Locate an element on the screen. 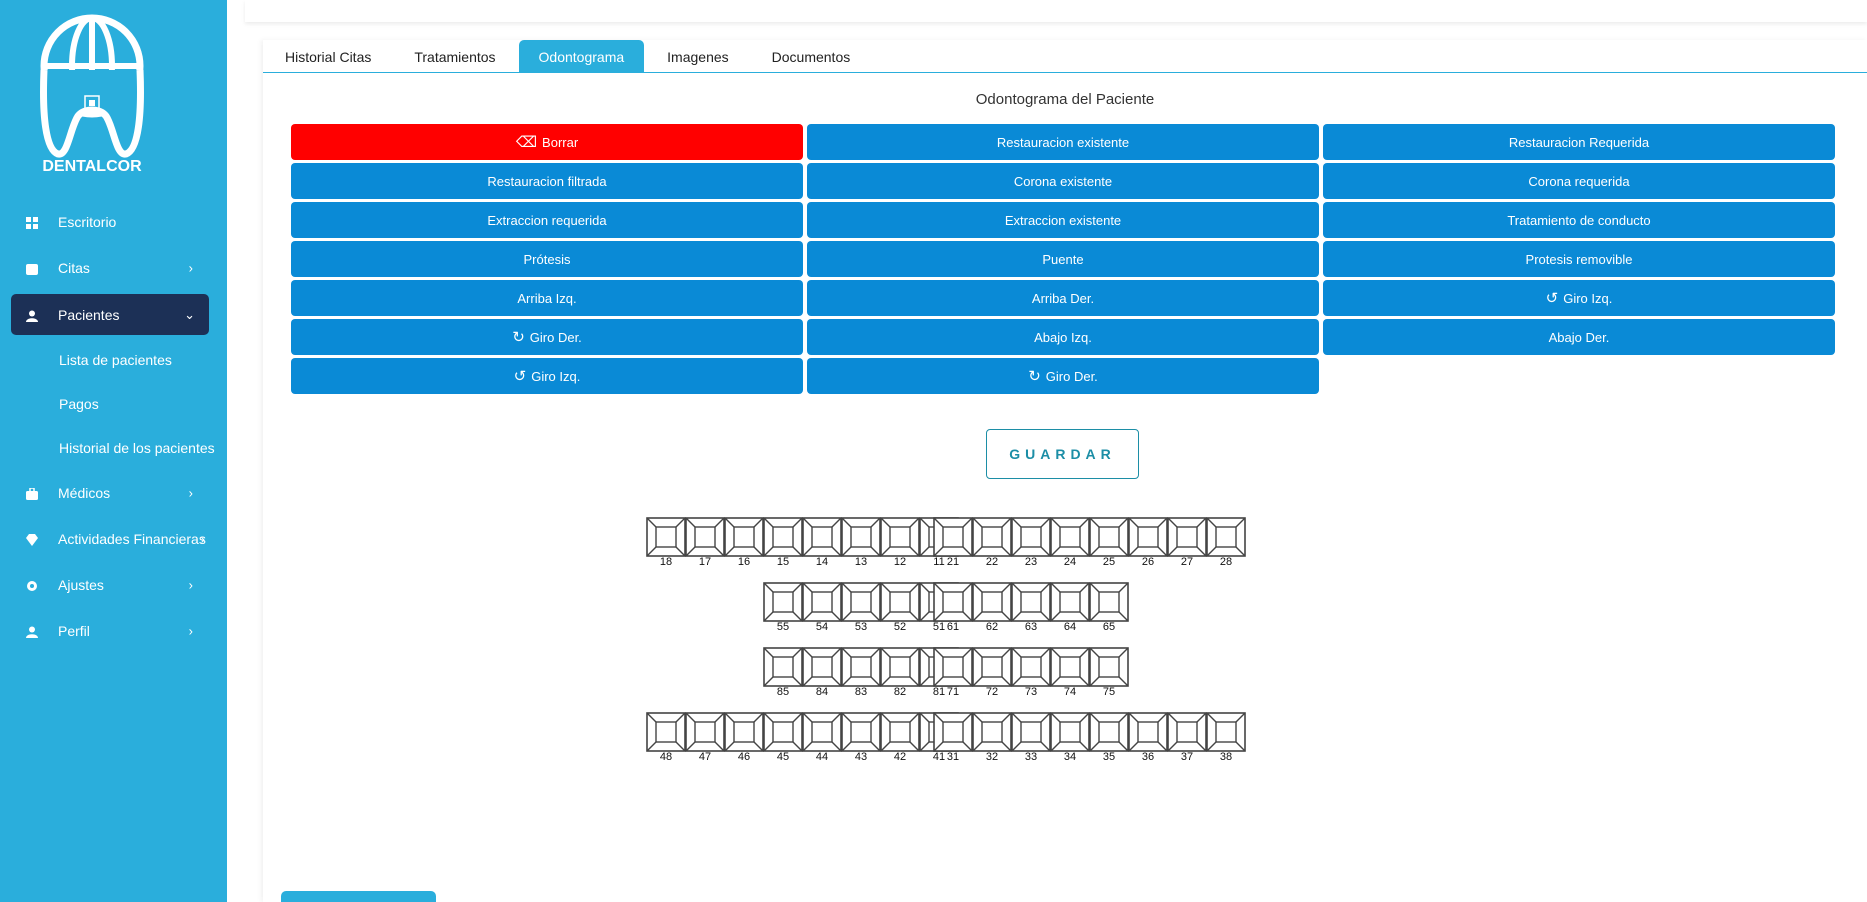 The width and height of the screenshot is (1867, 902). sidebar-item-pacientes: Pacientes ⌄ is located at coordinates (110, 314).